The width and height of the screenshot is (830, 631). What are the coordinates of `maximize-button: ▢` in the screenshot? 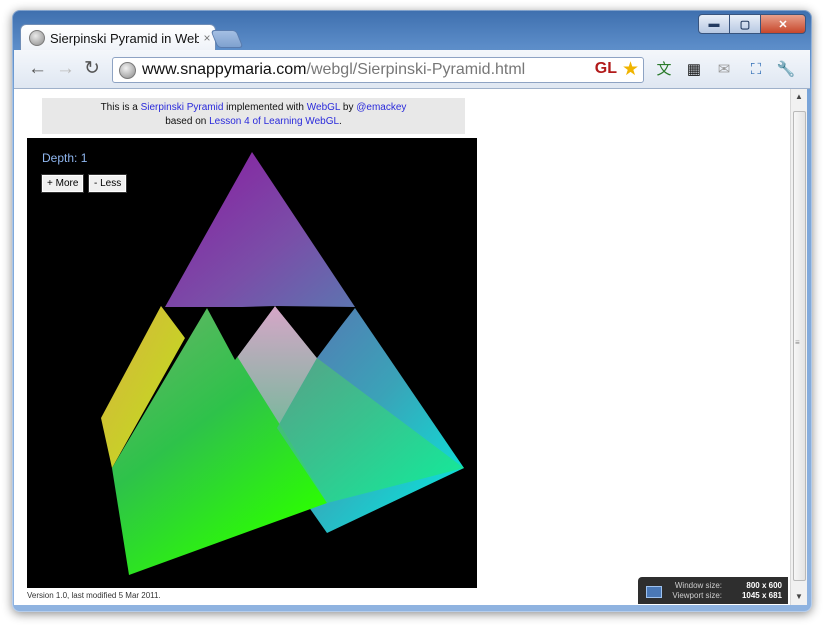 It's located at (745, 24).